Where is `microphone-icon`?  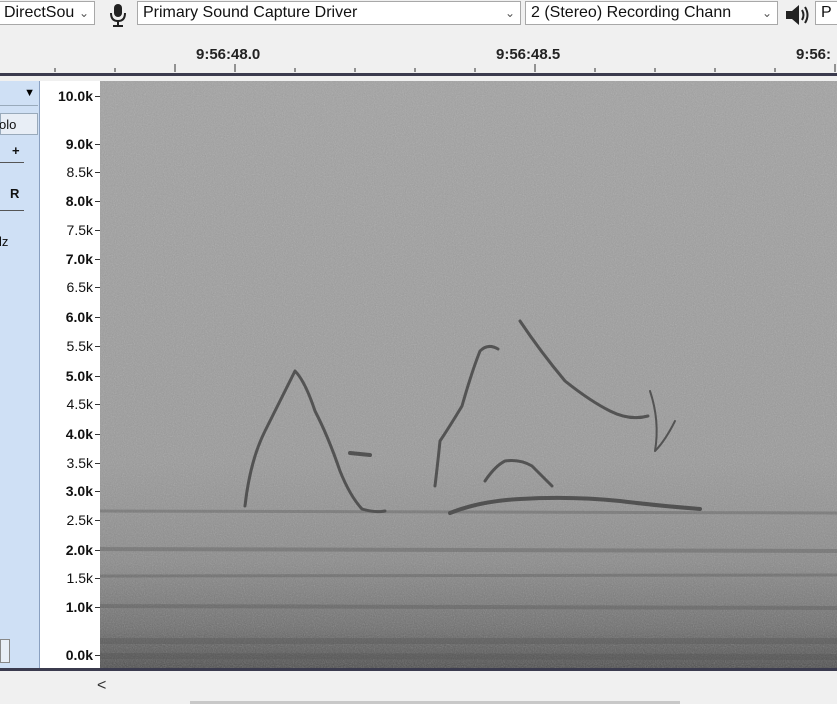 microphone-icon is located at coordinates (118, 17).